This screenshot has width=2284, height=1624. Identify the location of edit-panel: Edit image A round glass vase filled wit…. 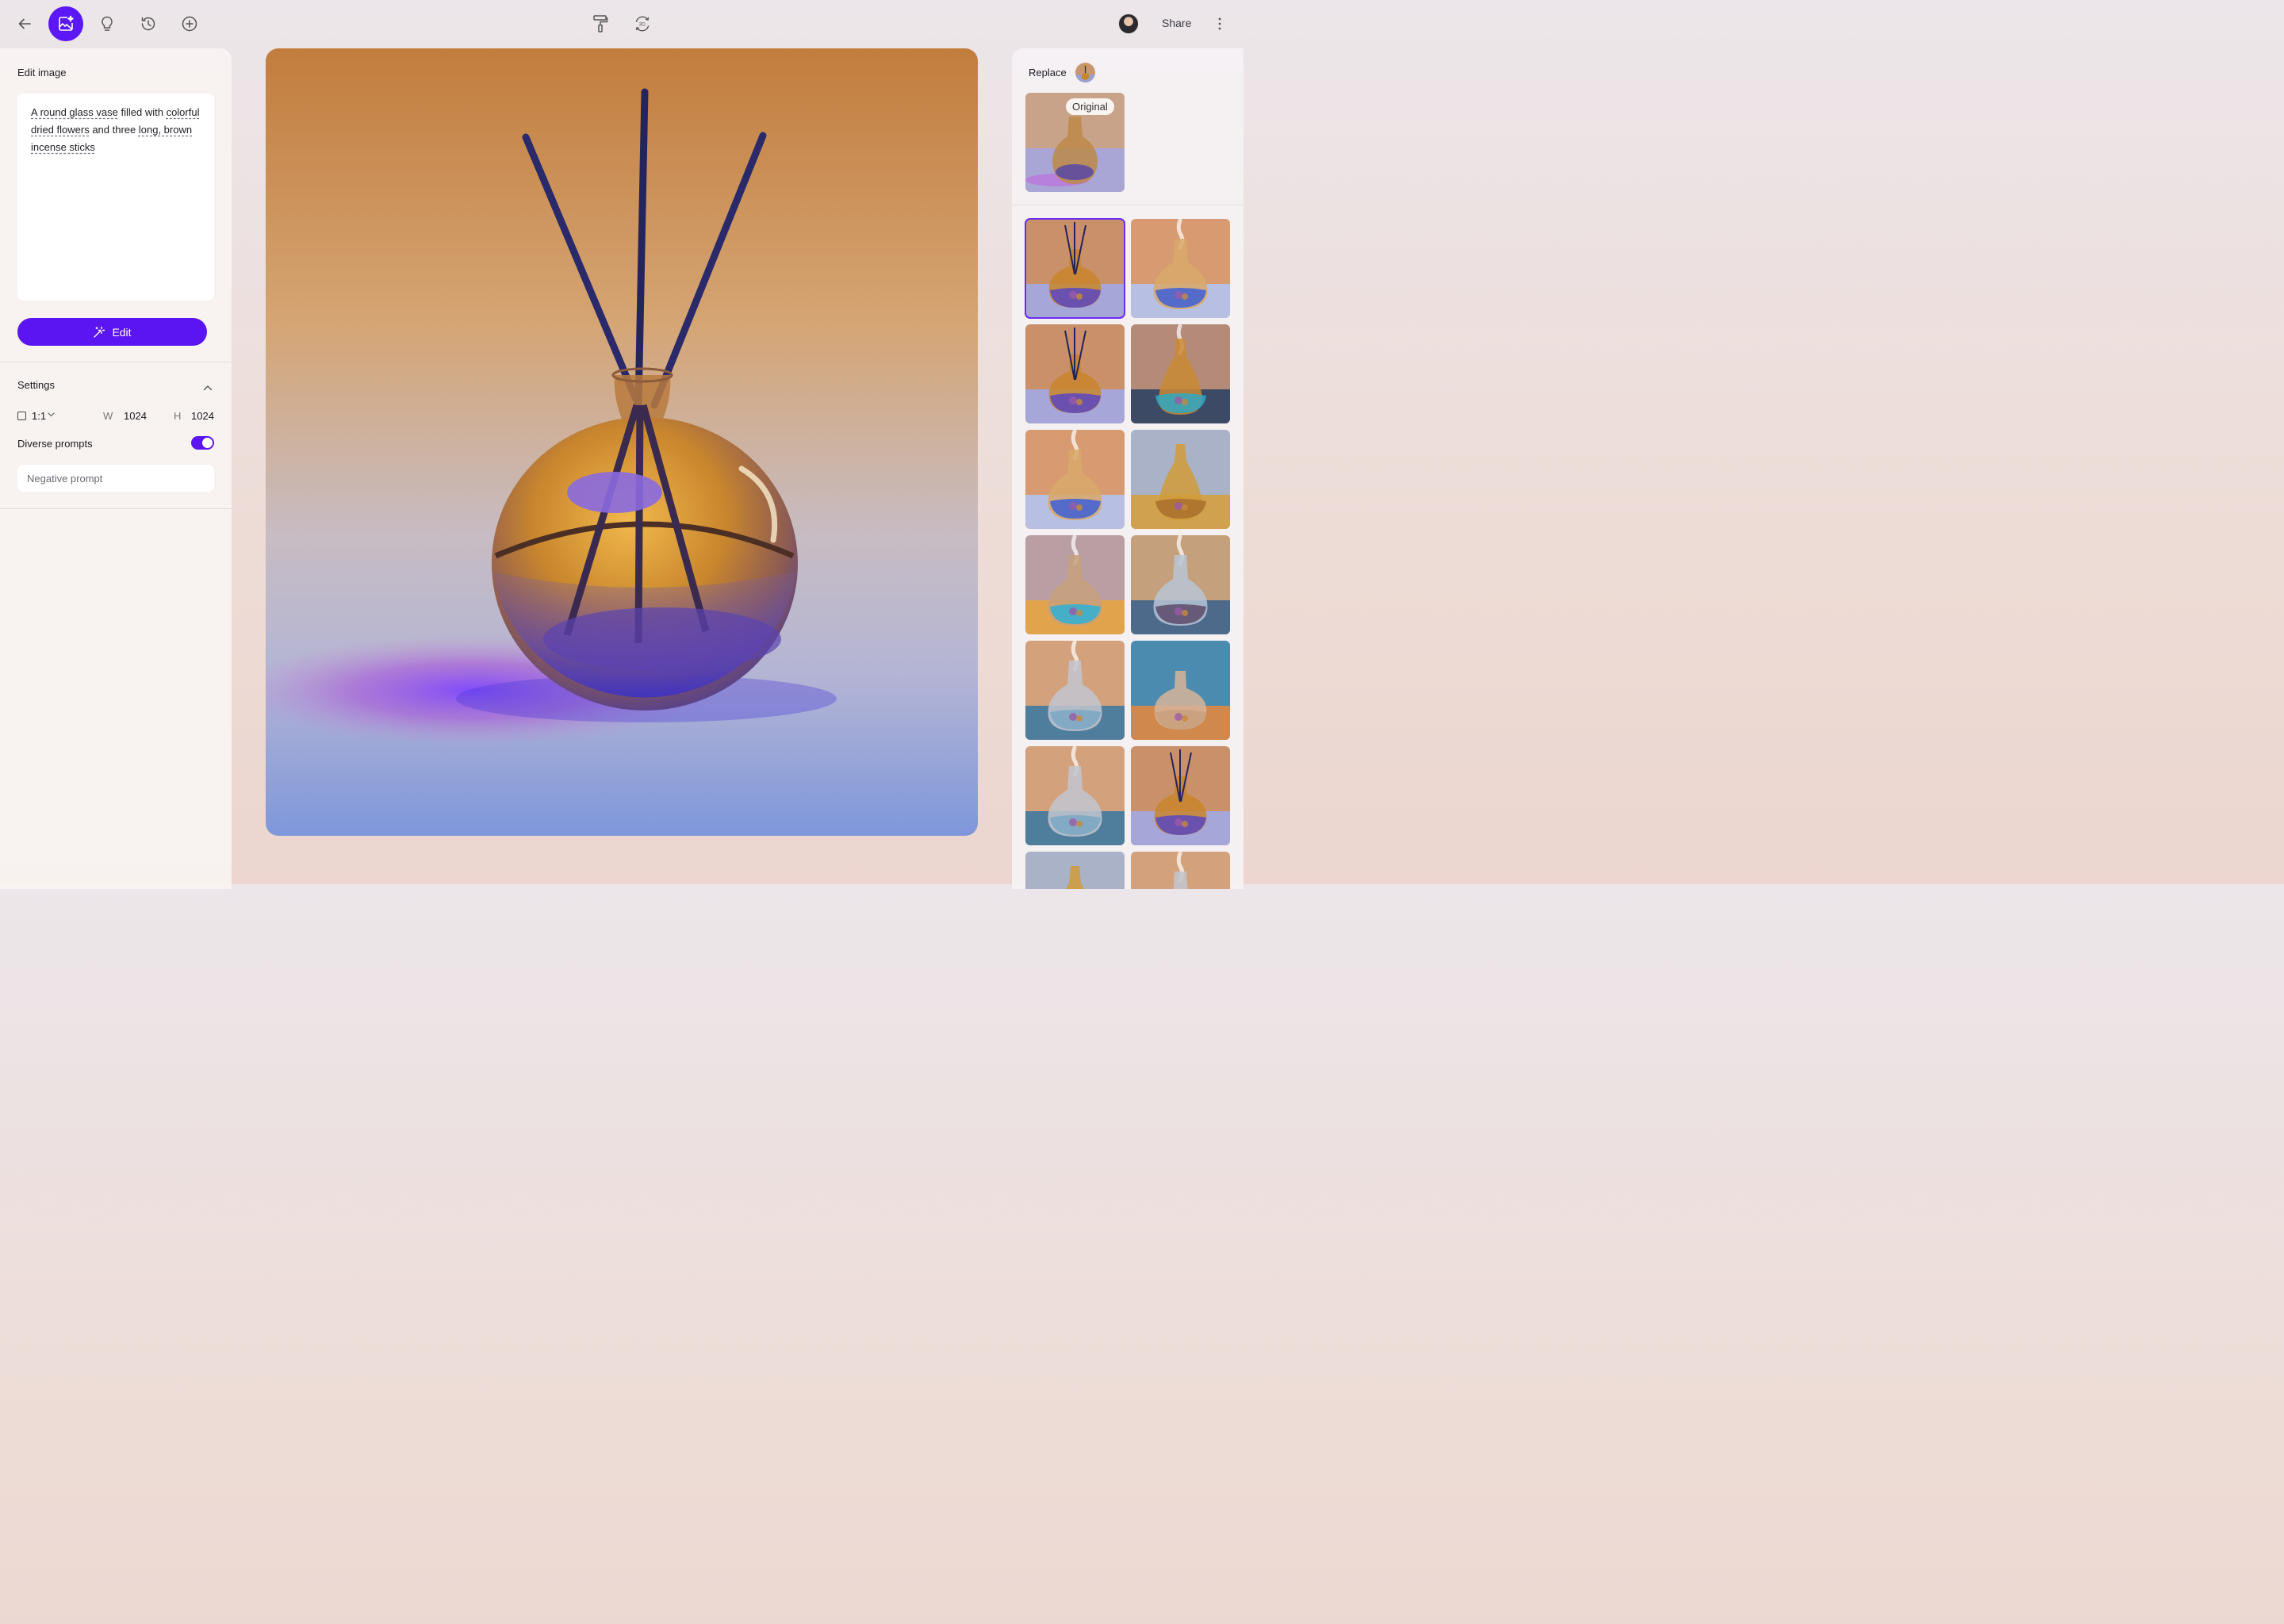
(116, 468).